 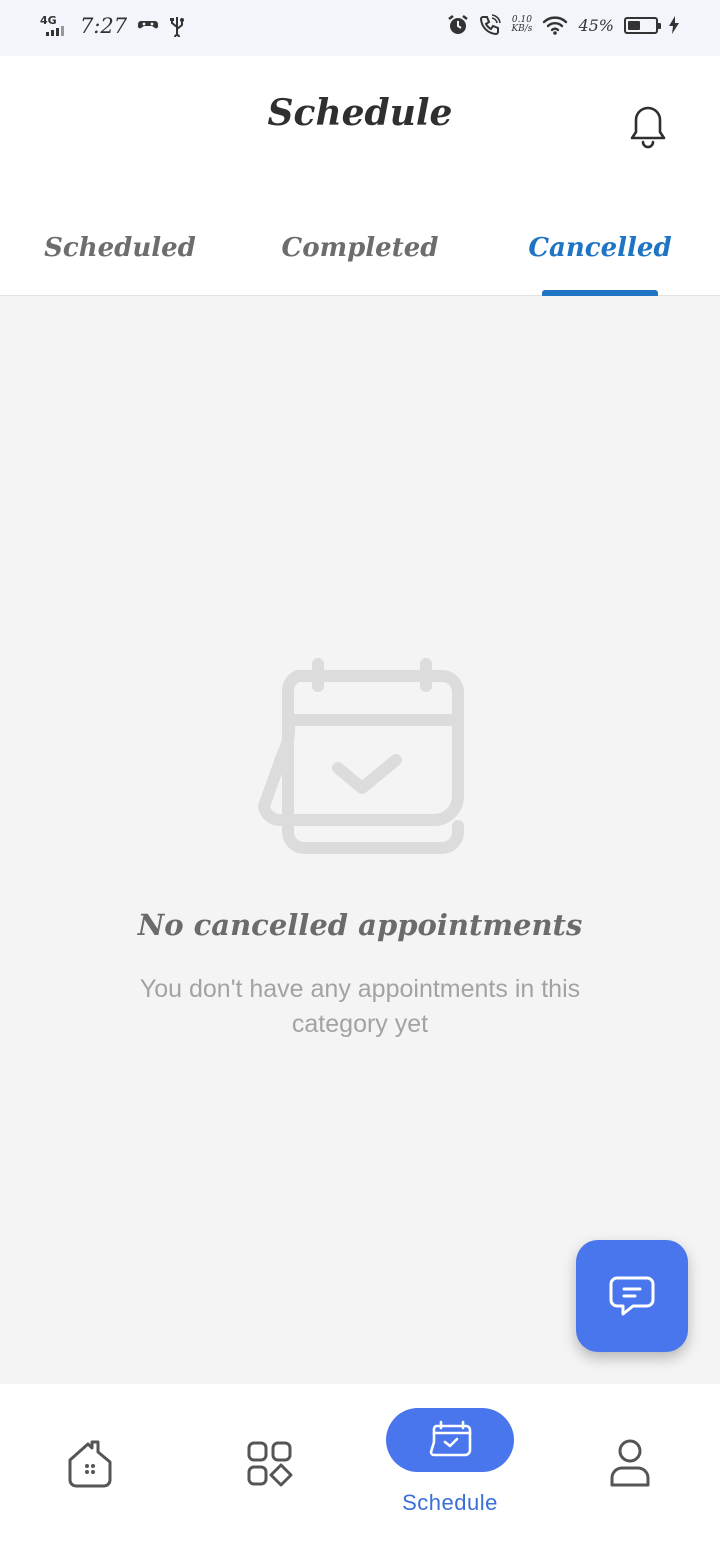 I want to click on charging-icon, so click(x=674, y=25).